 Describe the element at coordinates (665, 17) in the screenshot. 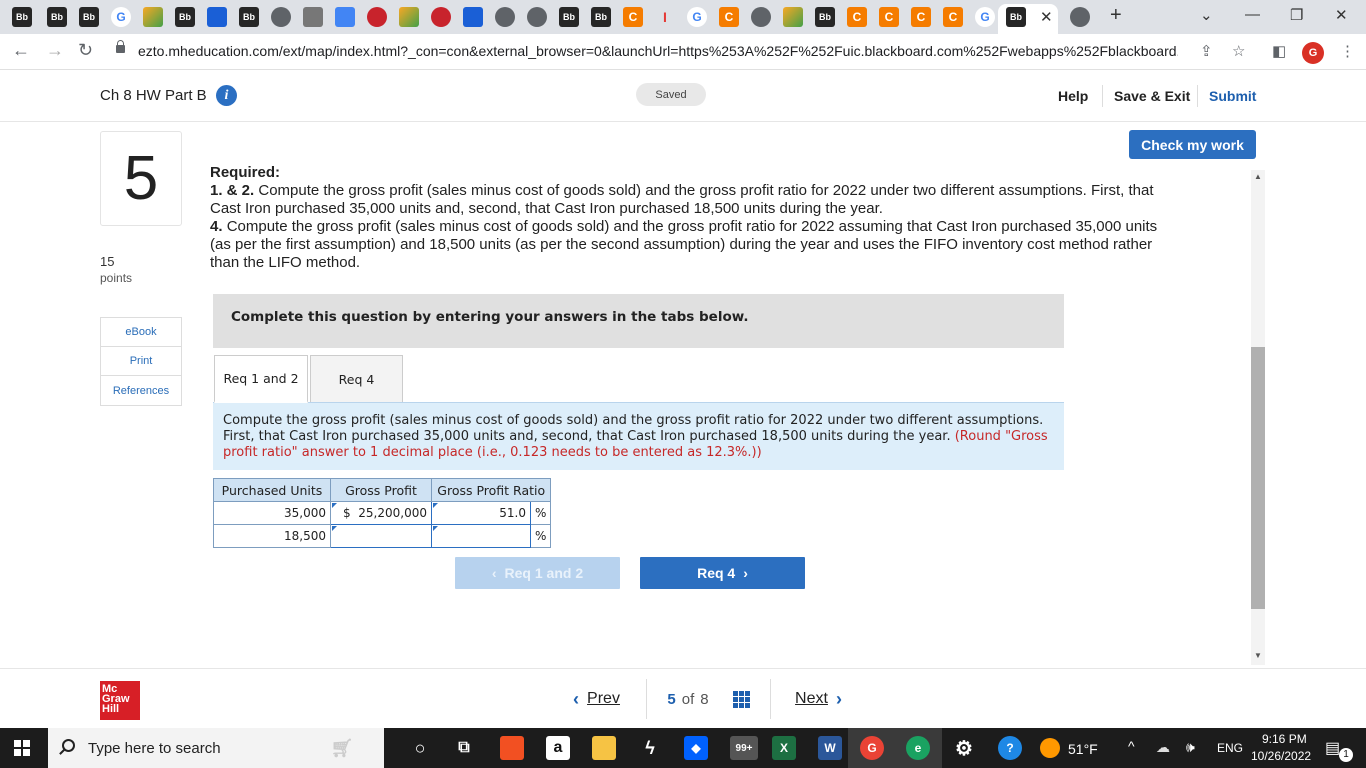

I see `tab-i-icon: I` at that location.